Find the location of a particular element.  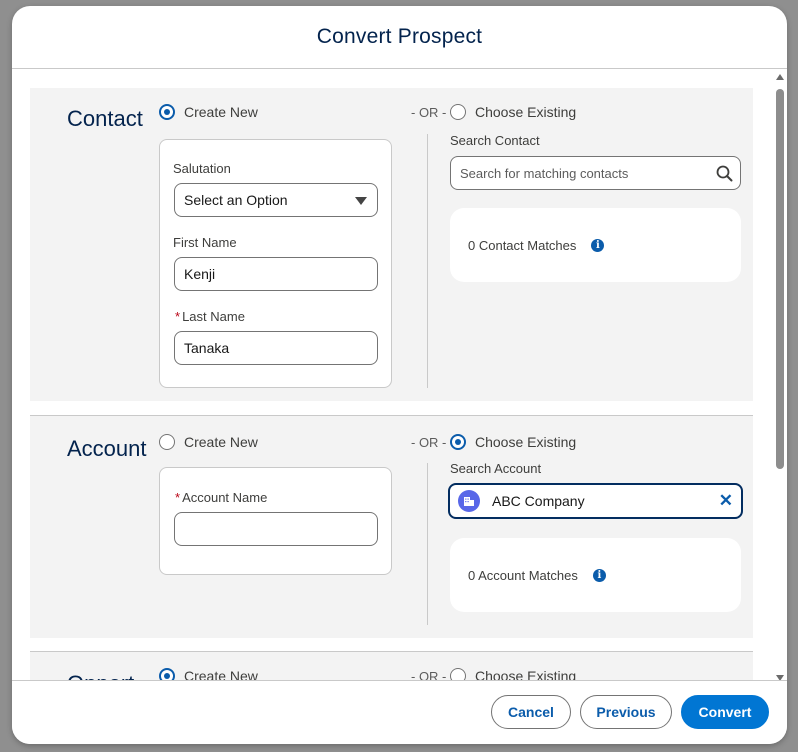

contact-choose-existing-radio is located at coordinates (458, 112).